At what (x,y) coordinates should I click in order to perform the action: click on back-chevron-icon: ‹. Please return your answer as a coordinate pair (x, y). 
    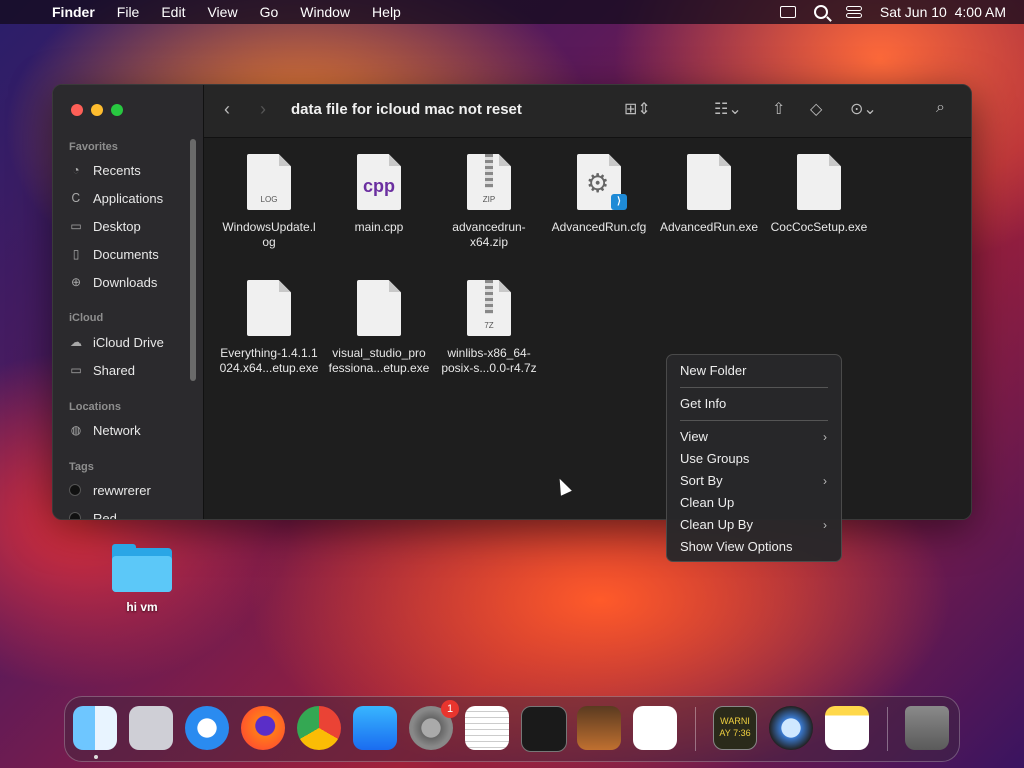
    Looking at the image, I should click on (227, 109).